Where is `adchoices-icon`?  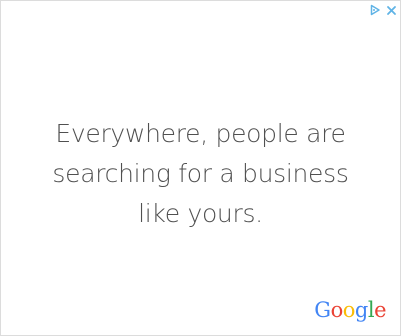 adchoices-icon is located at coordinates (374, 10).